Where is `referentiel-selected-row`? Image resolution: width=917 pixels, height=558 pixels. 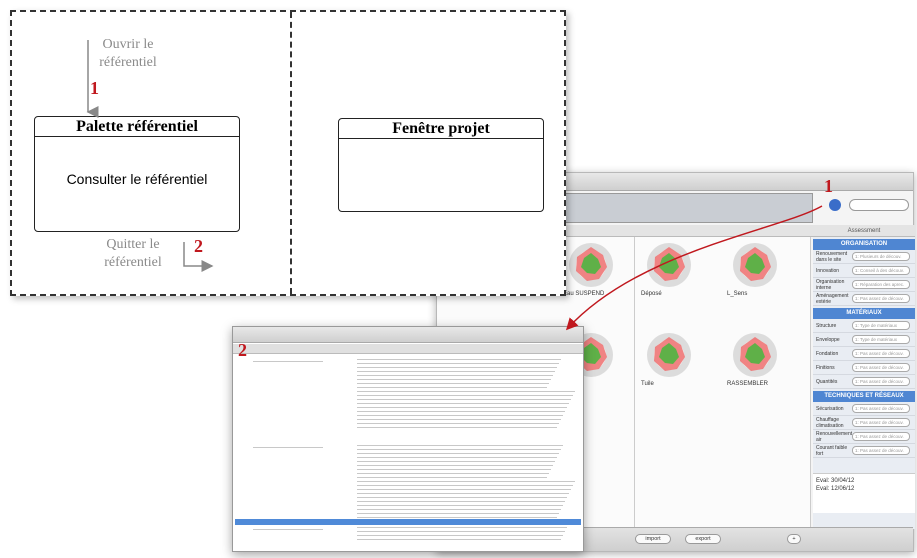
referentiel-selected-row is located at coordinates (408, 522).